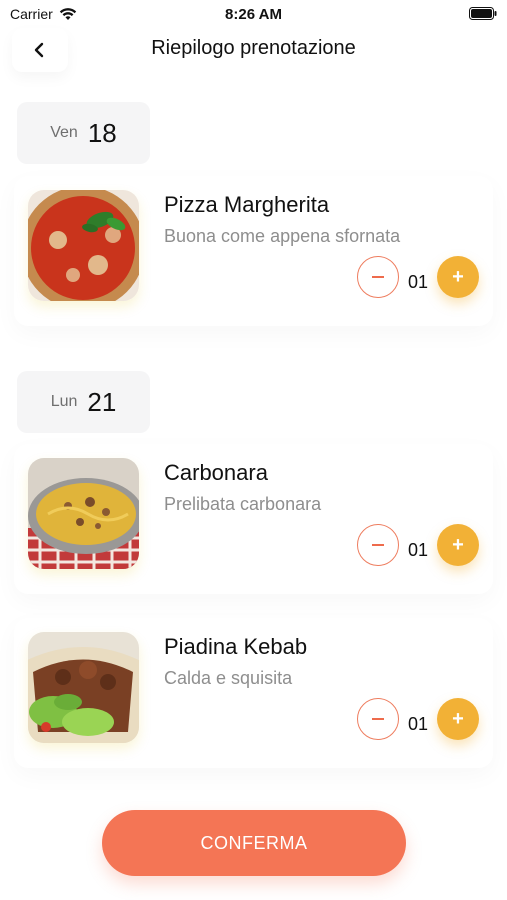  Describe the element at coordinates (228, 678) in the screenshot. I see `item-description: Calda e squisita` at that location.